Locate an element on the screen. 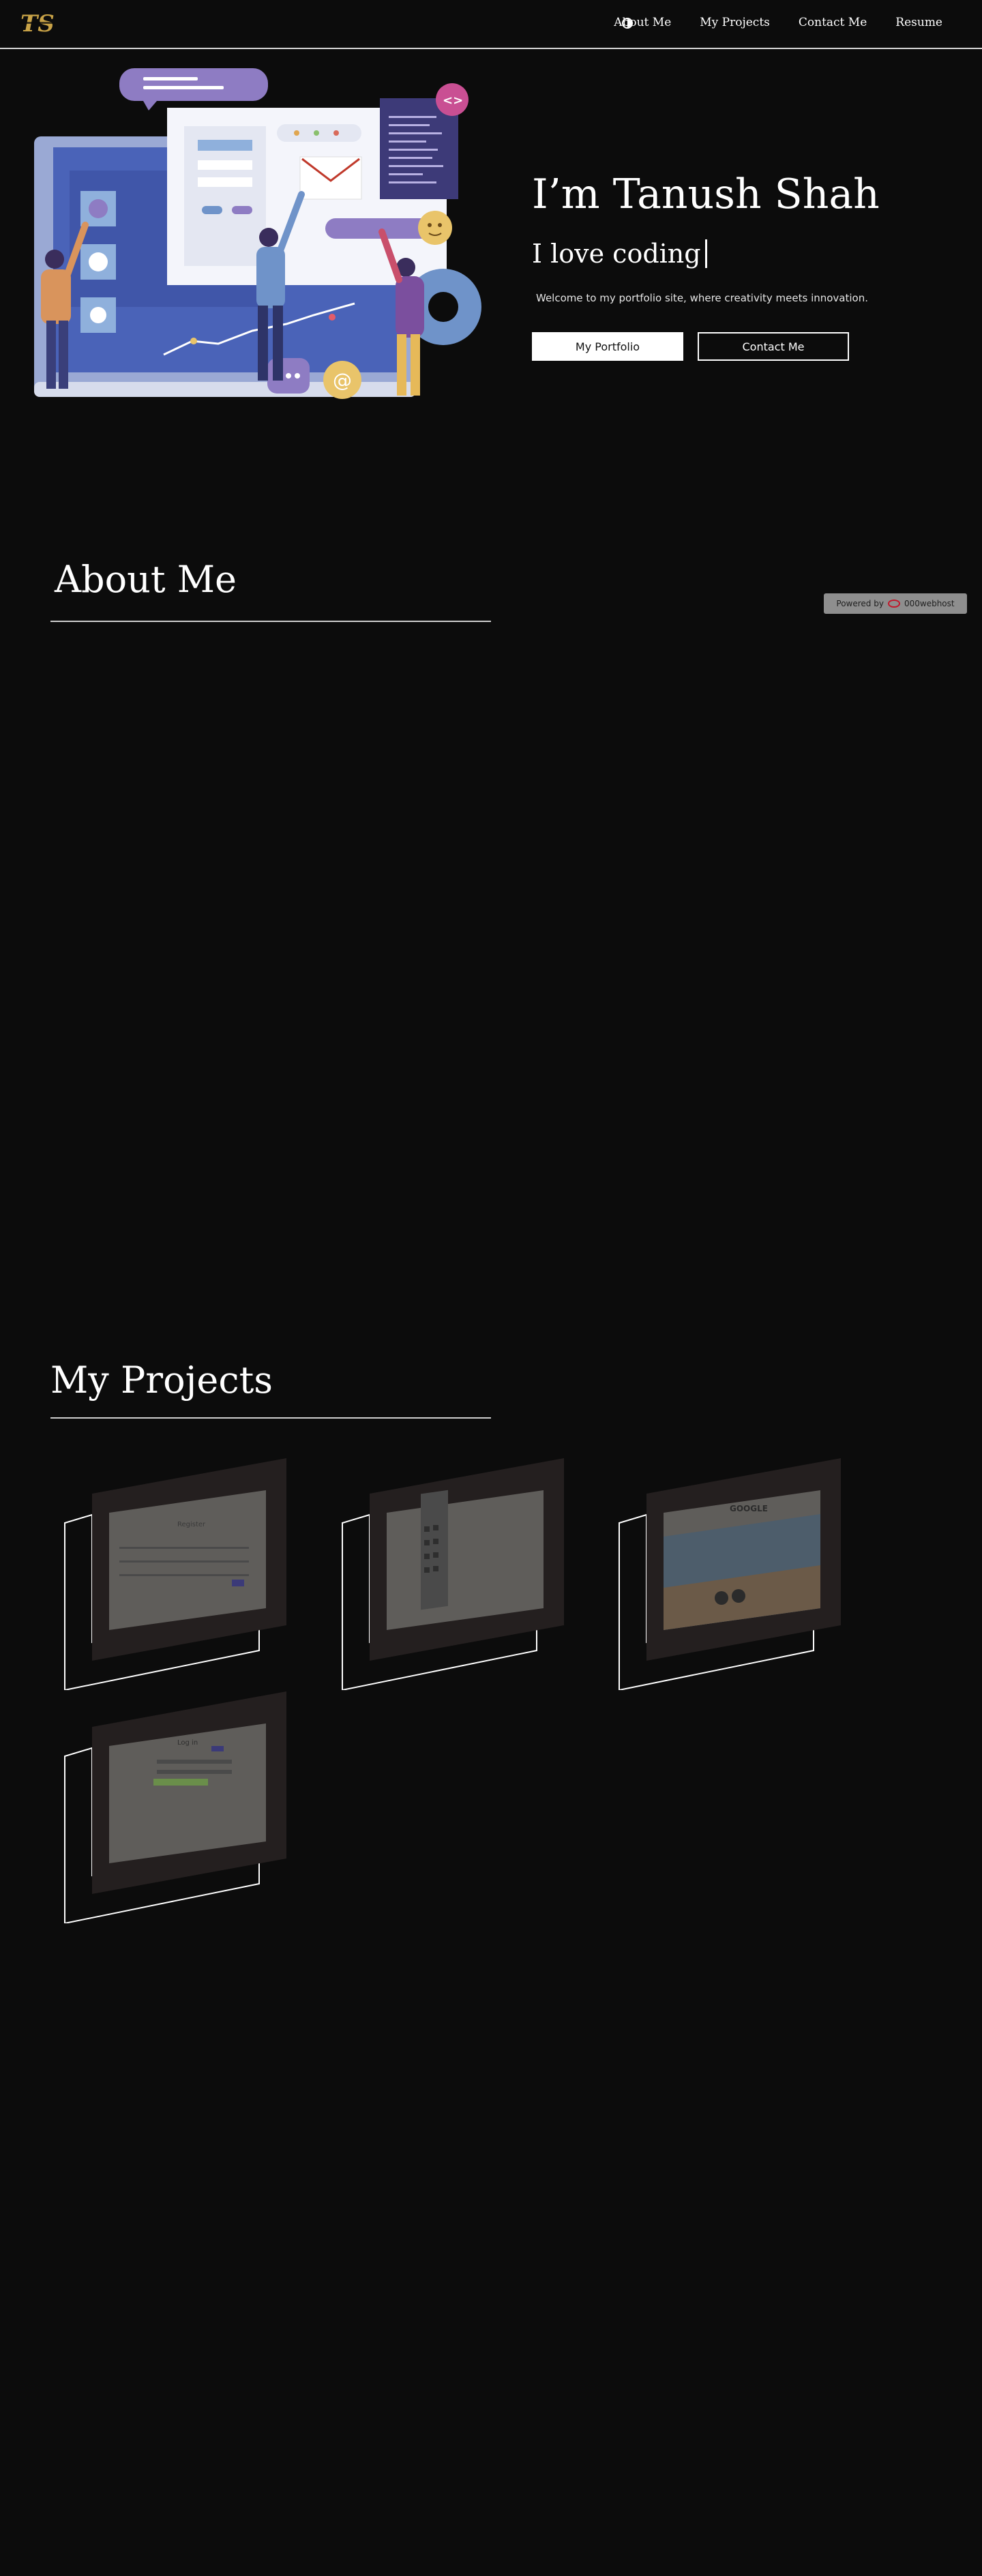  my-portfolio-button: My Portfolio is located at coordinates (607, 346).